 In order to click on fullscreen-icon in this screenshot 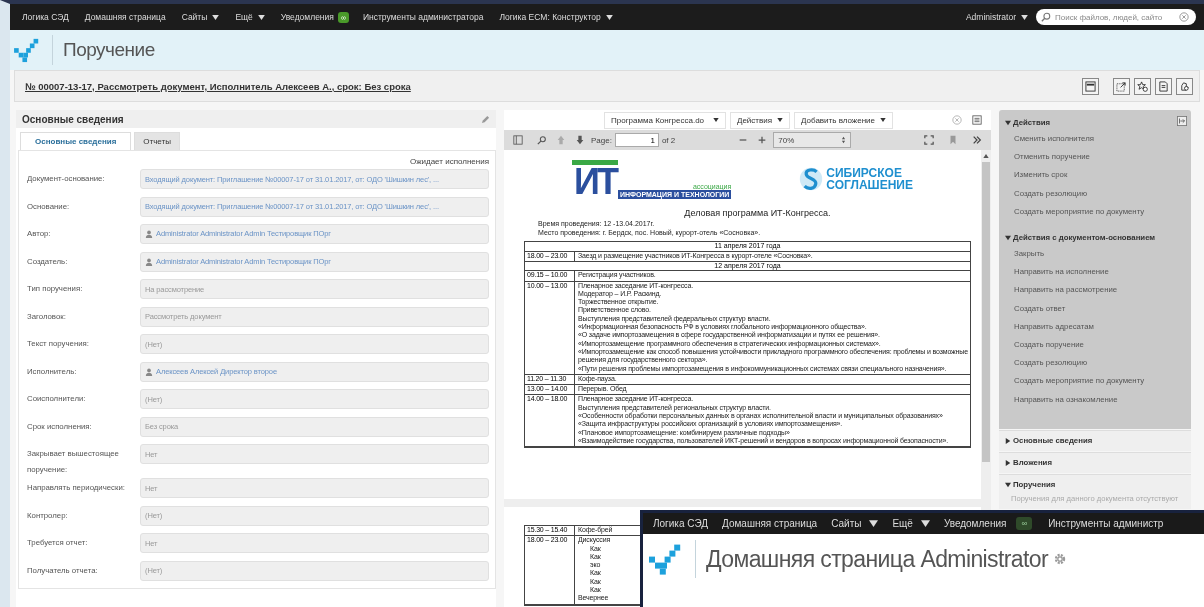, I will do `click(929, 140)`.